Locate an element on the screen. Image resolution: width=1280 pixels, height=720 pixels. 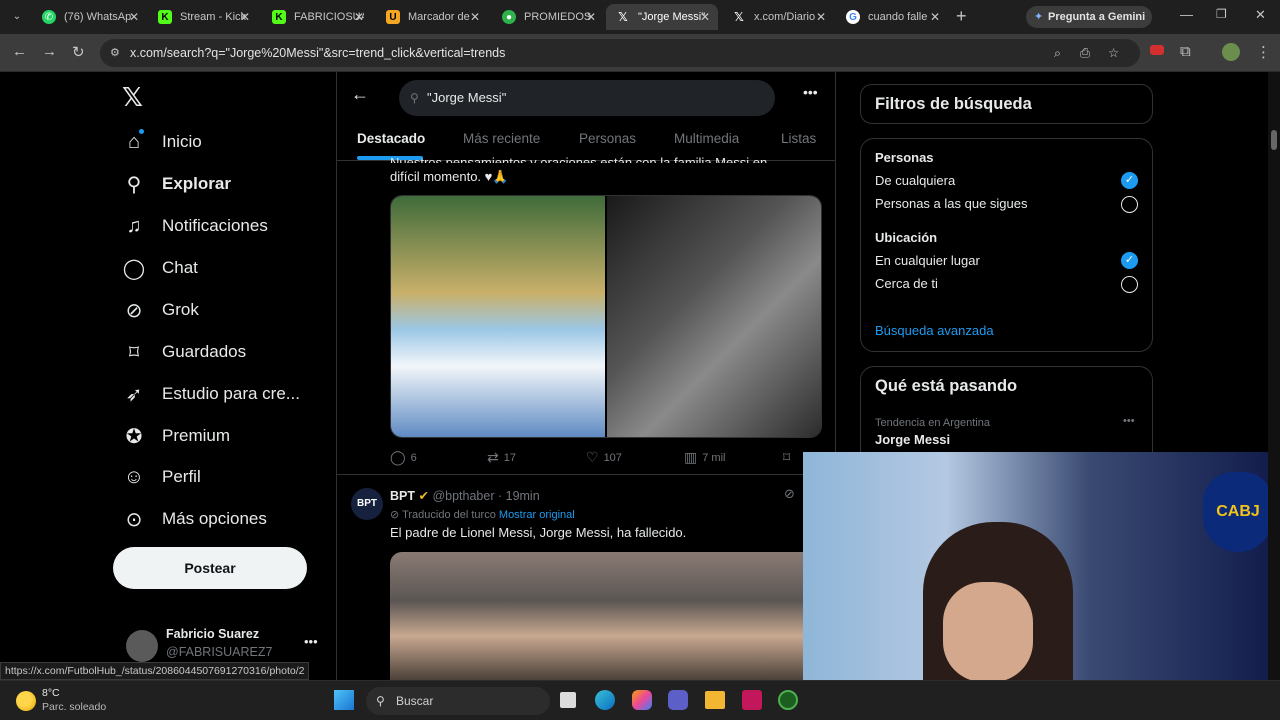
trend-more-icon: ••• is located at coordinates (1129, 421).